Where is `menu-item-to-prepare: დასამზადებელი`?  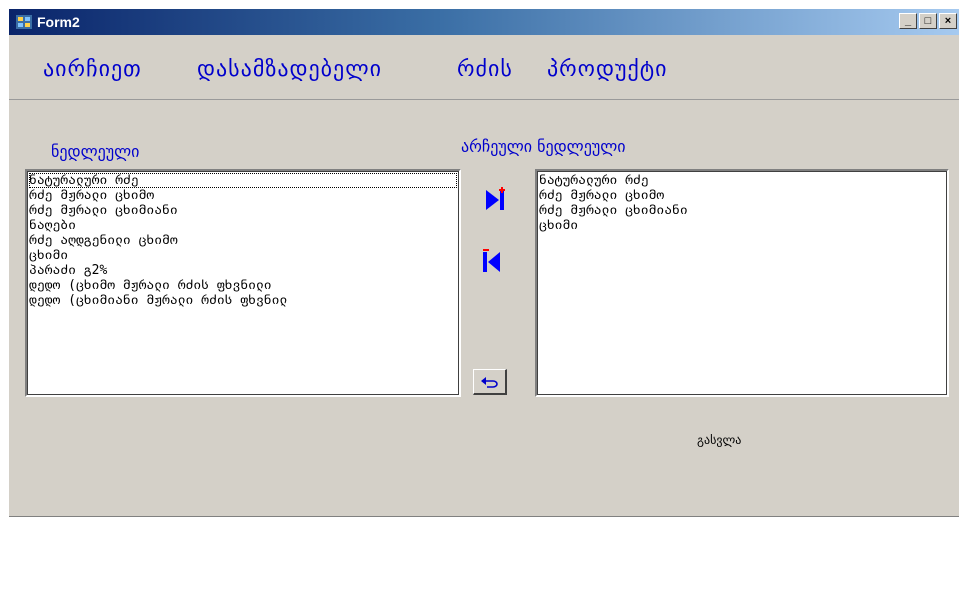 menu-item-to-prepare: დასამზადებელი is located at coordinates (289, 69).